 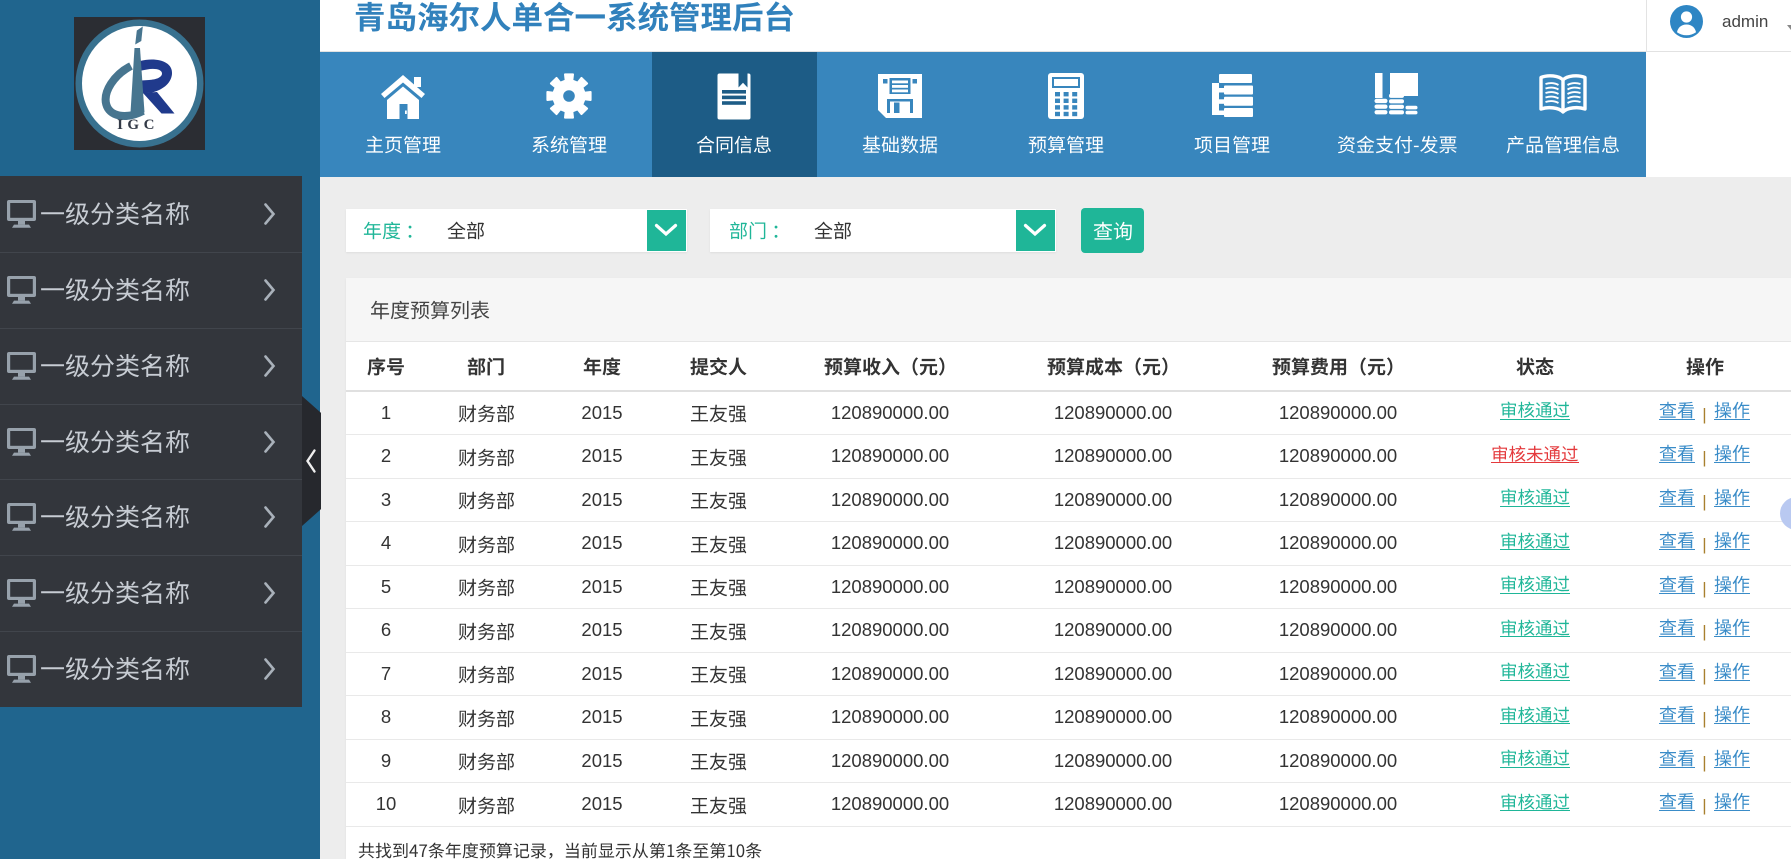 What do you see at coordinates (138, 125) in the screenshot?
I see `svg-text: IGC` at bounding box center [138, 125].